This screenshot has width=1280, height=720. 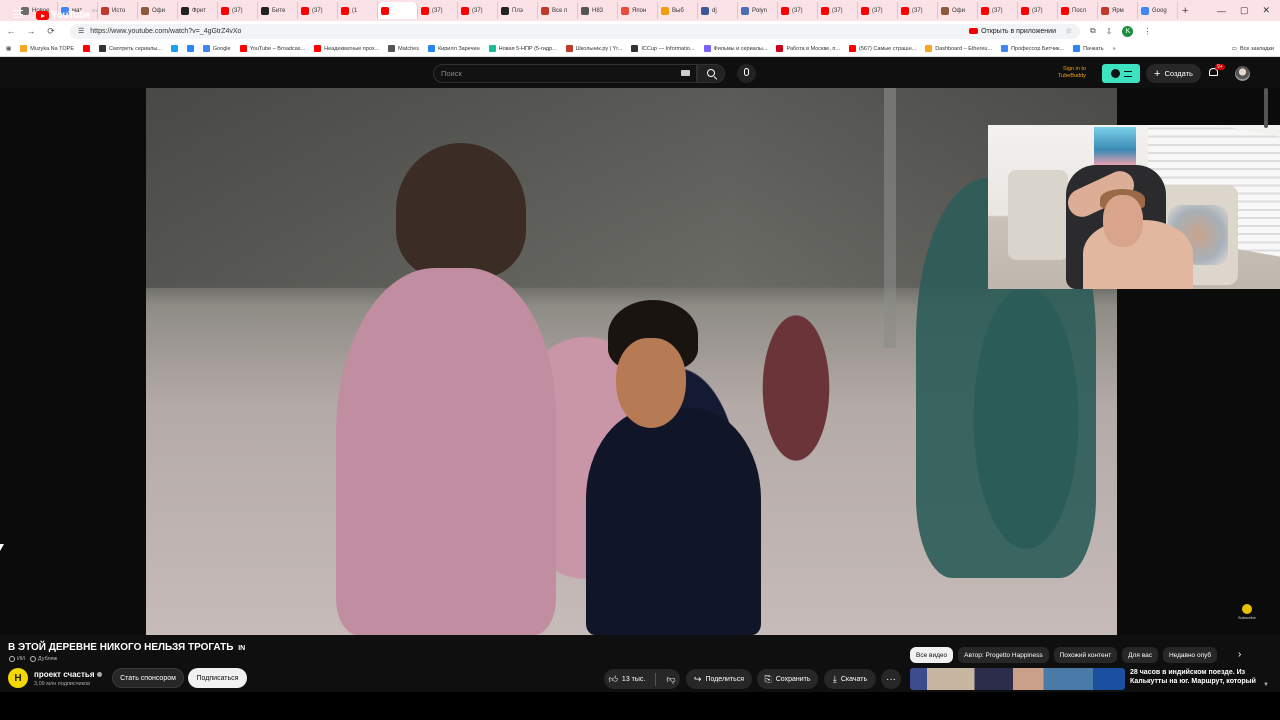 What do you see at coordinates (81, 31) in the screenshot?
I see `site-info-icon: ☰` at bounding box center [81, 31].